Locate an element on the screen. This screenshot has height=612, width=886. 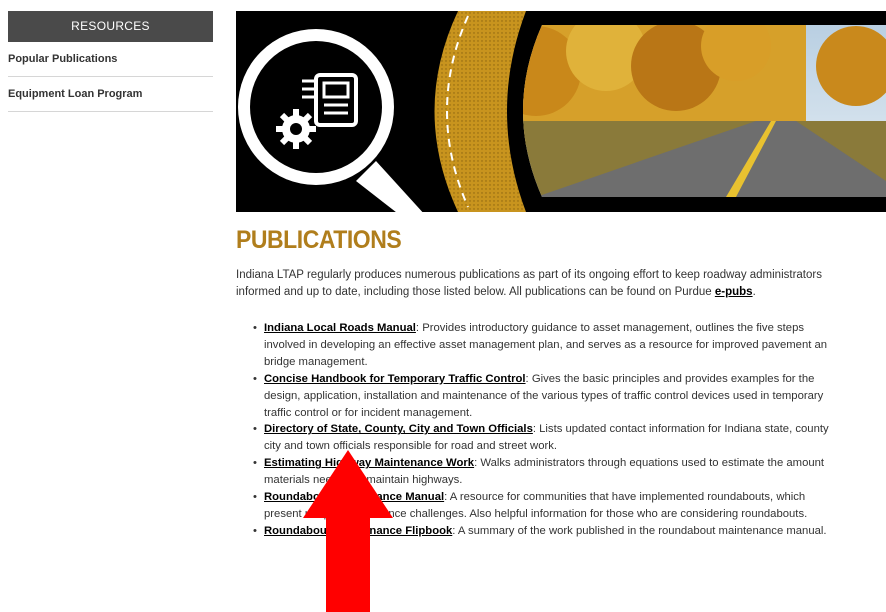
publication-description: bridge management. is located at coordinates (316, 361).